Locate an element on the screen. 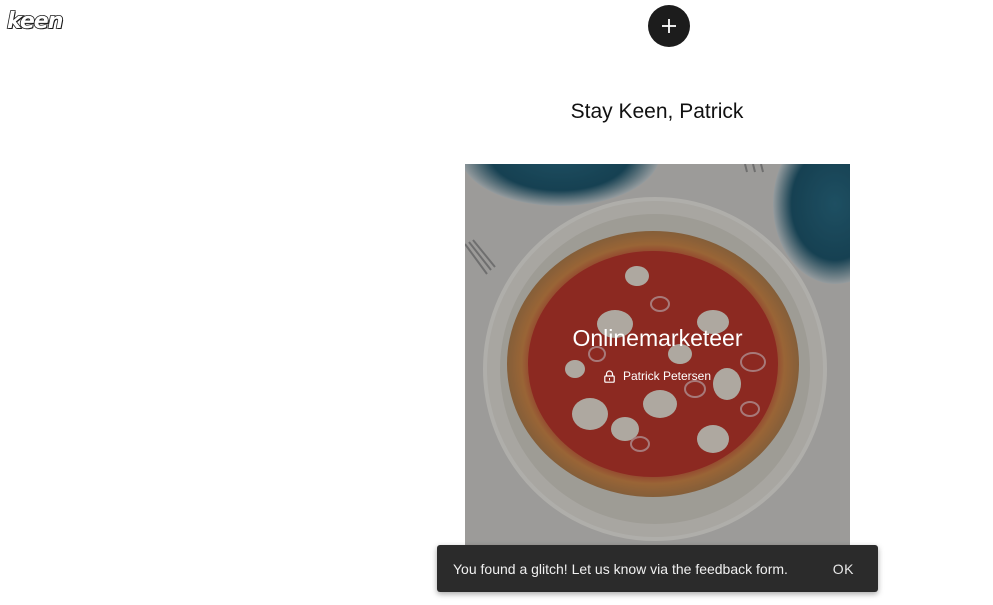 The width and height of the screenshot is (993, 605). plus-icon is located at coordinates (669, 26).